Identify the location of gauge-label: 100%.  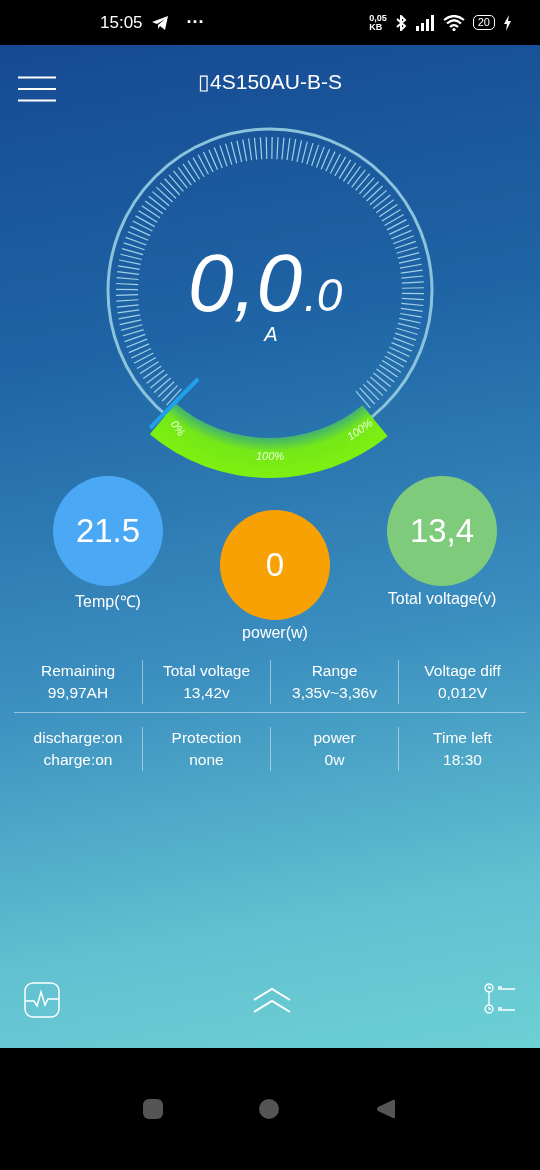
(270, 455).